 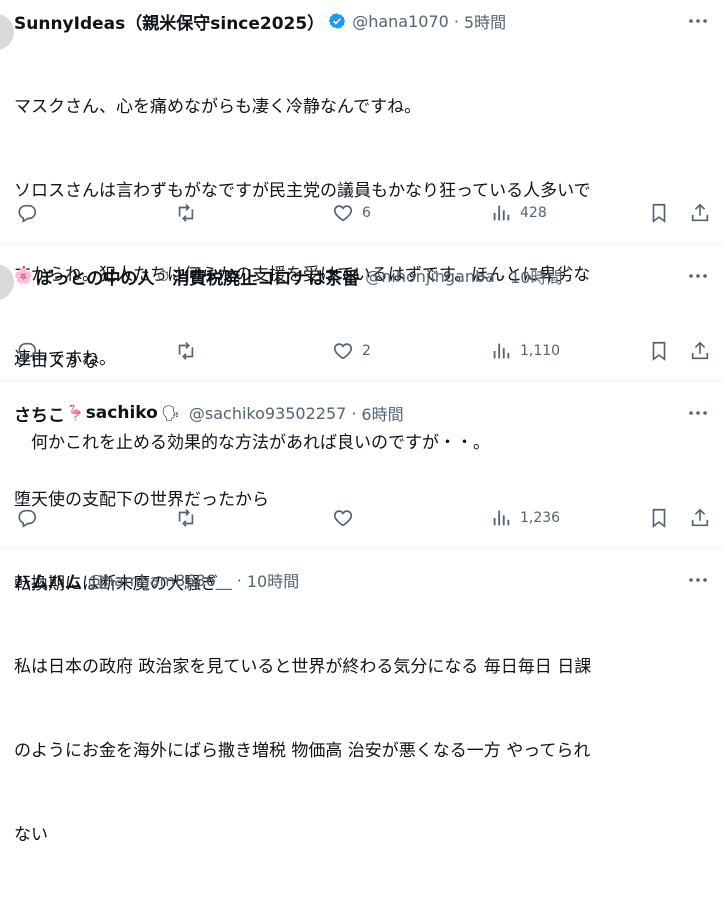 What do you see at coordinates (169, 21) in the screenshot?
I see `display-name: SunnyIdeas（親米保守since2025）` at bounding box center [169, 21].